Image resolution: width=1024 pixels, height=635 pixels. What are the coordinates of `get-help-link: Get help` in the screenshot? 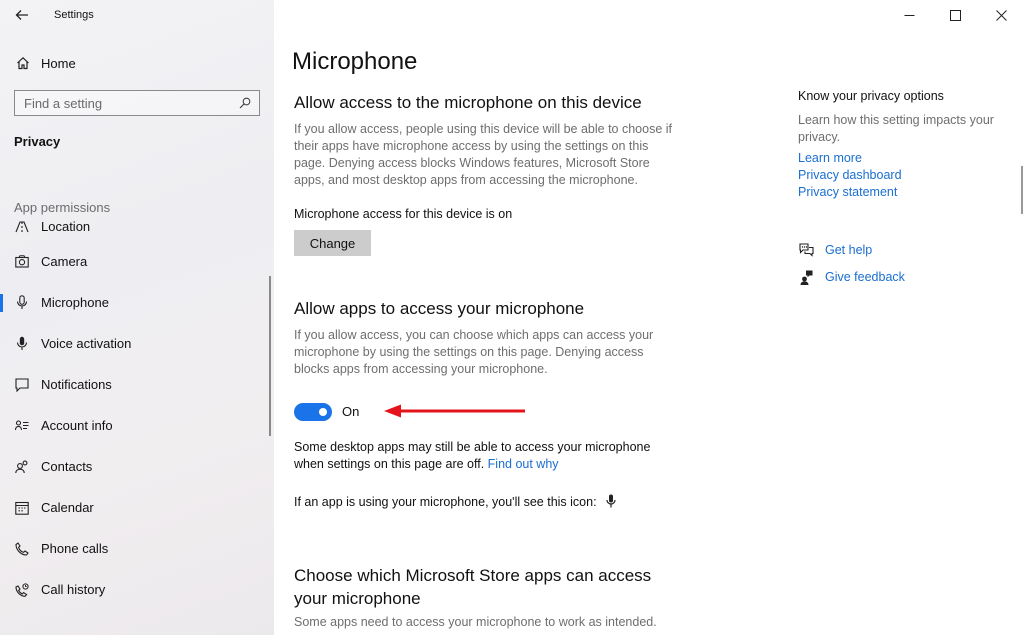 It's located at (835, 250).